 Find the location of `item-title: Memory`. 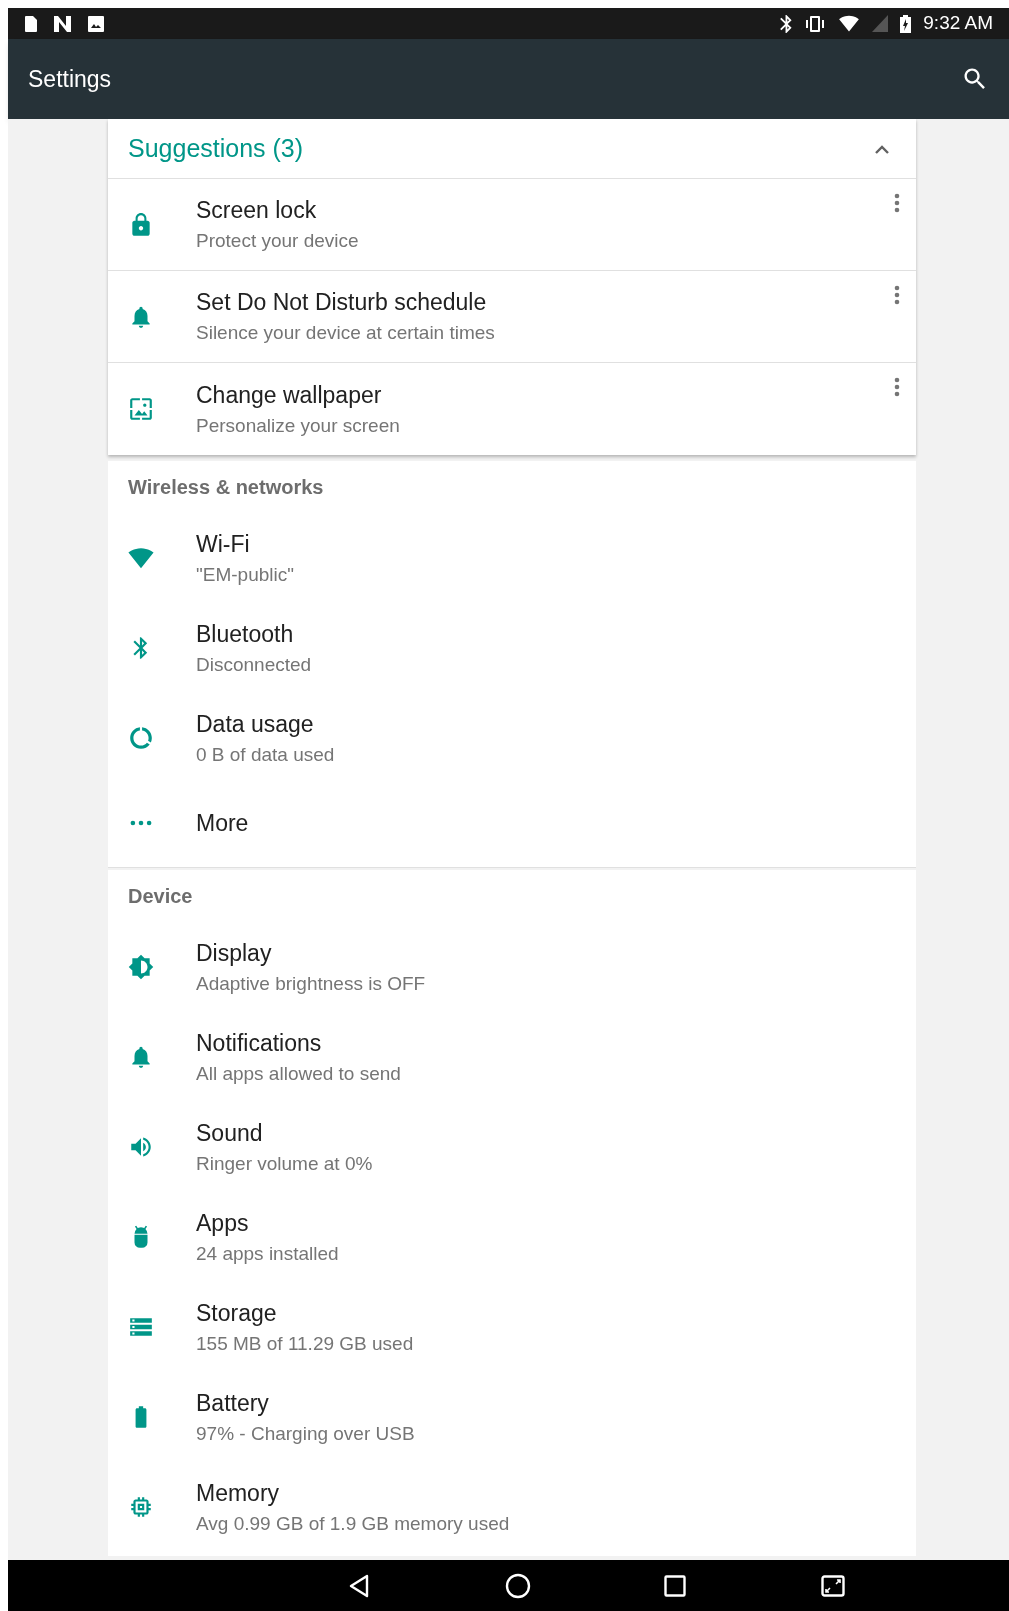

item-title: Memory is located at coordinates (238, 1492).